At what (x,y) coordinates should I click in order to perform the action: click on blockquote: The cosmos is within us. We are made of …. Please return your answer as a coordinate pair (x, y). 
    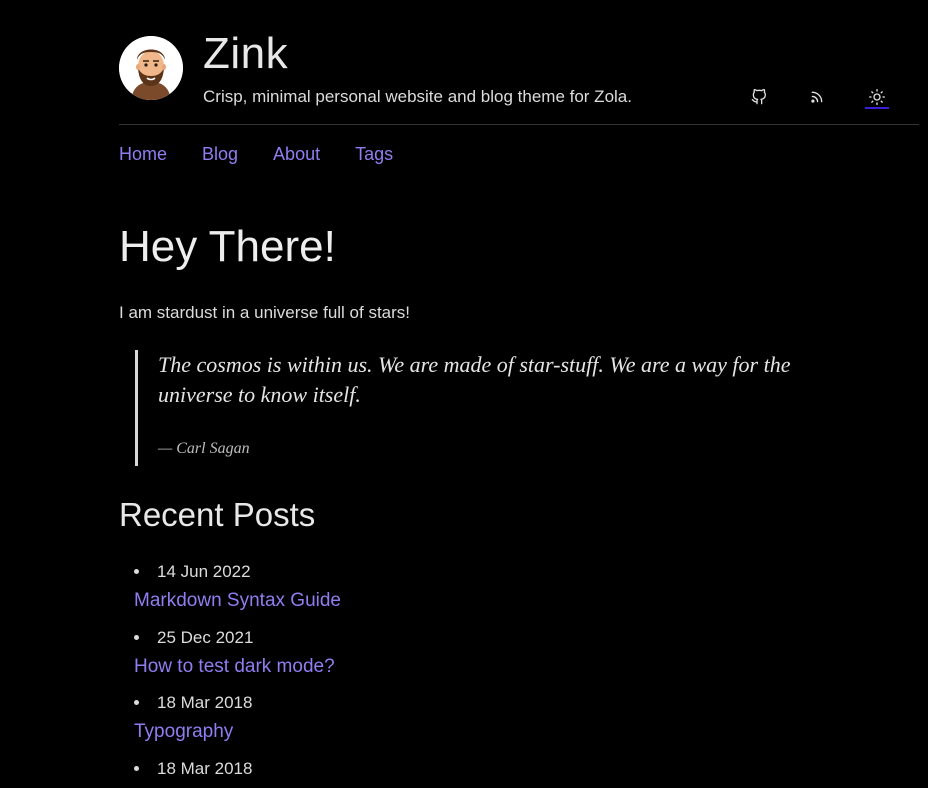
    Looking at the image, I should click on (485, 408).